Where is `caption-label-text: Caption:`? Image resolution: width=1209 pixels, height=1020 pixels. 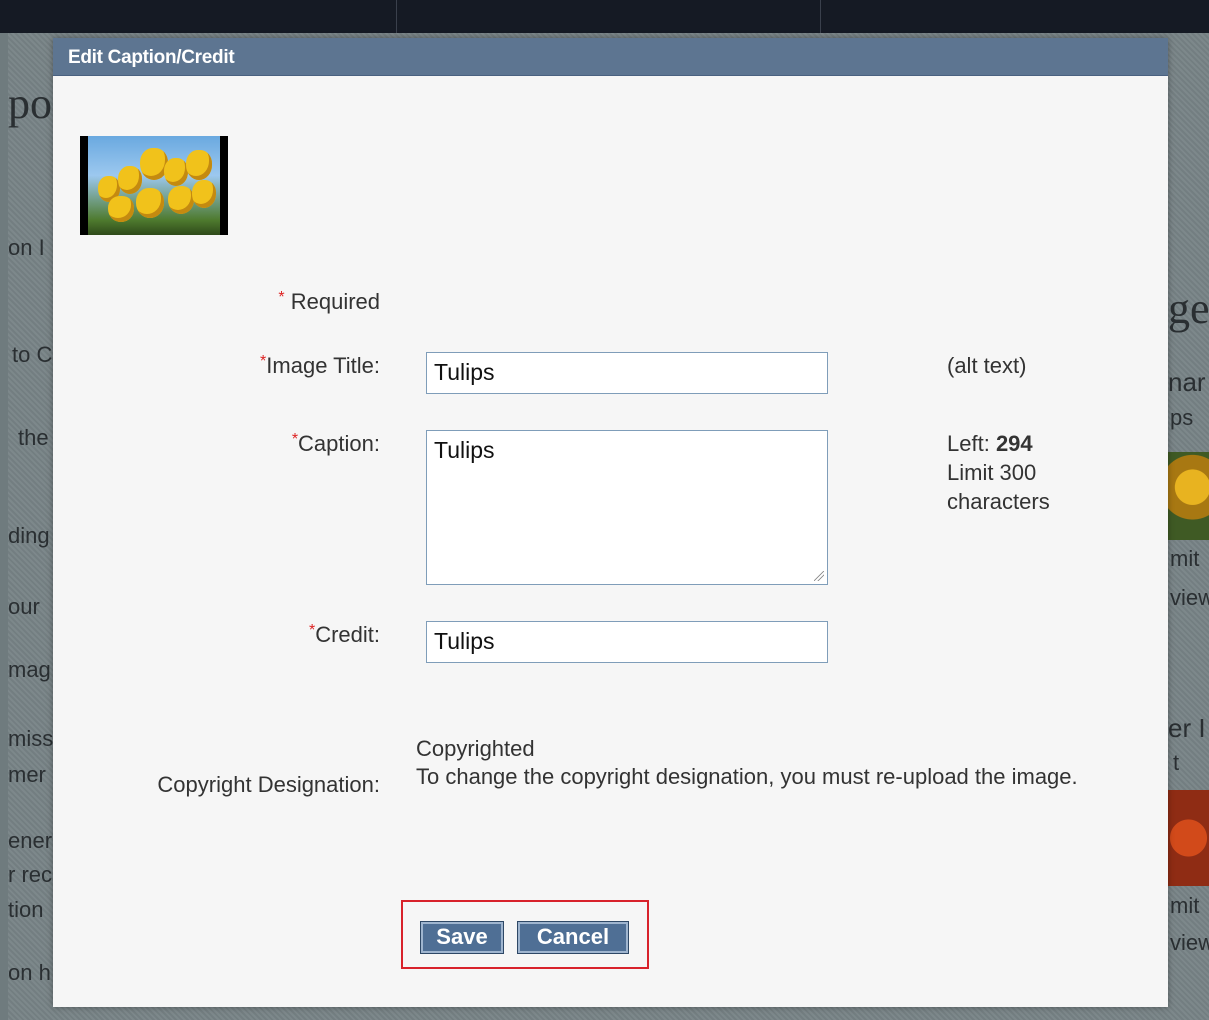
caption-label-text: Caption: is located at coordinates (339, 443).